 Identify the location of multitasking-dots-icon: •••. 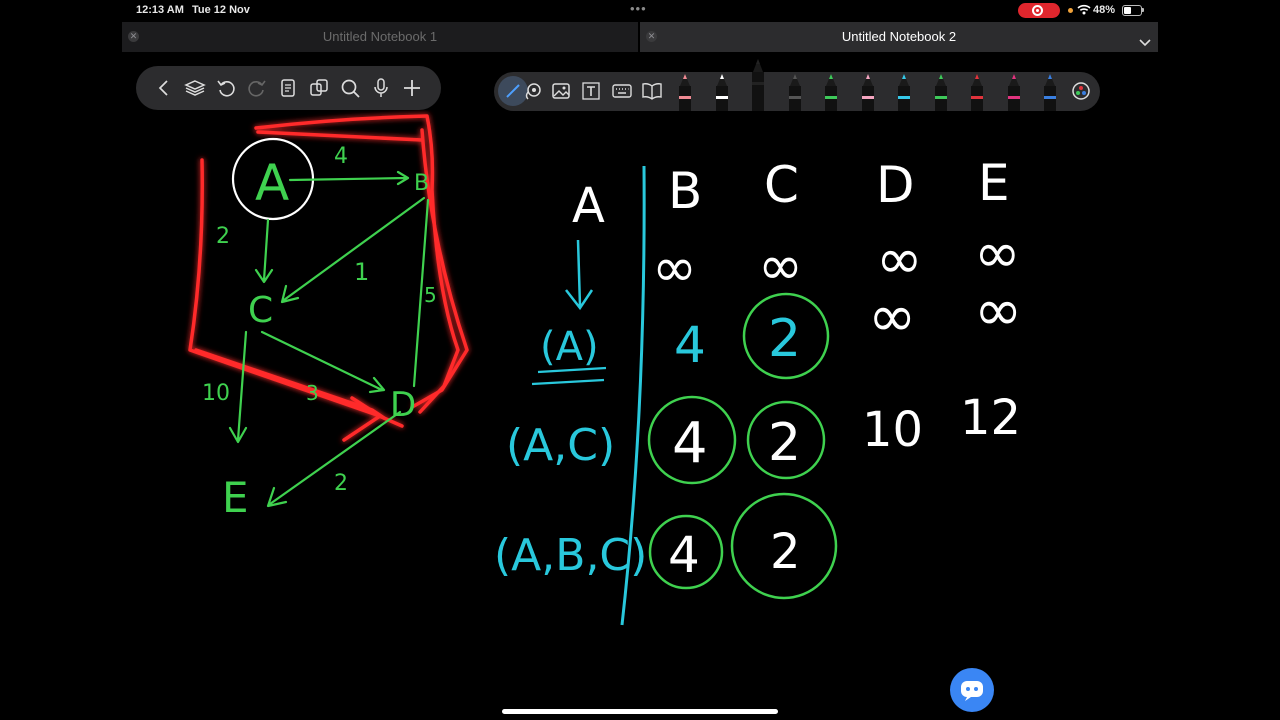
(638, 8).